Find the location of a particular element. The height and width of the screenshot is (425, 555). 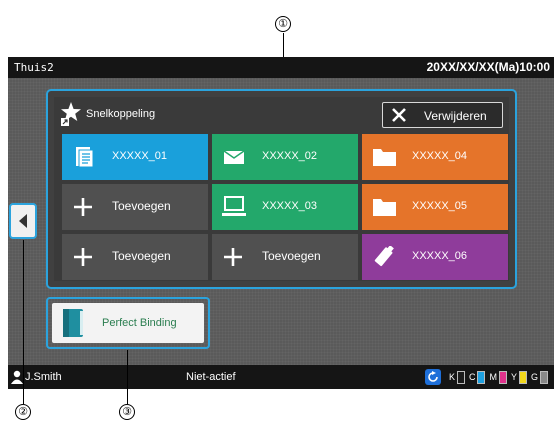

shortcut-tile-xxxxx-03: XXXXX_03 is located at coordinates (285, 207).